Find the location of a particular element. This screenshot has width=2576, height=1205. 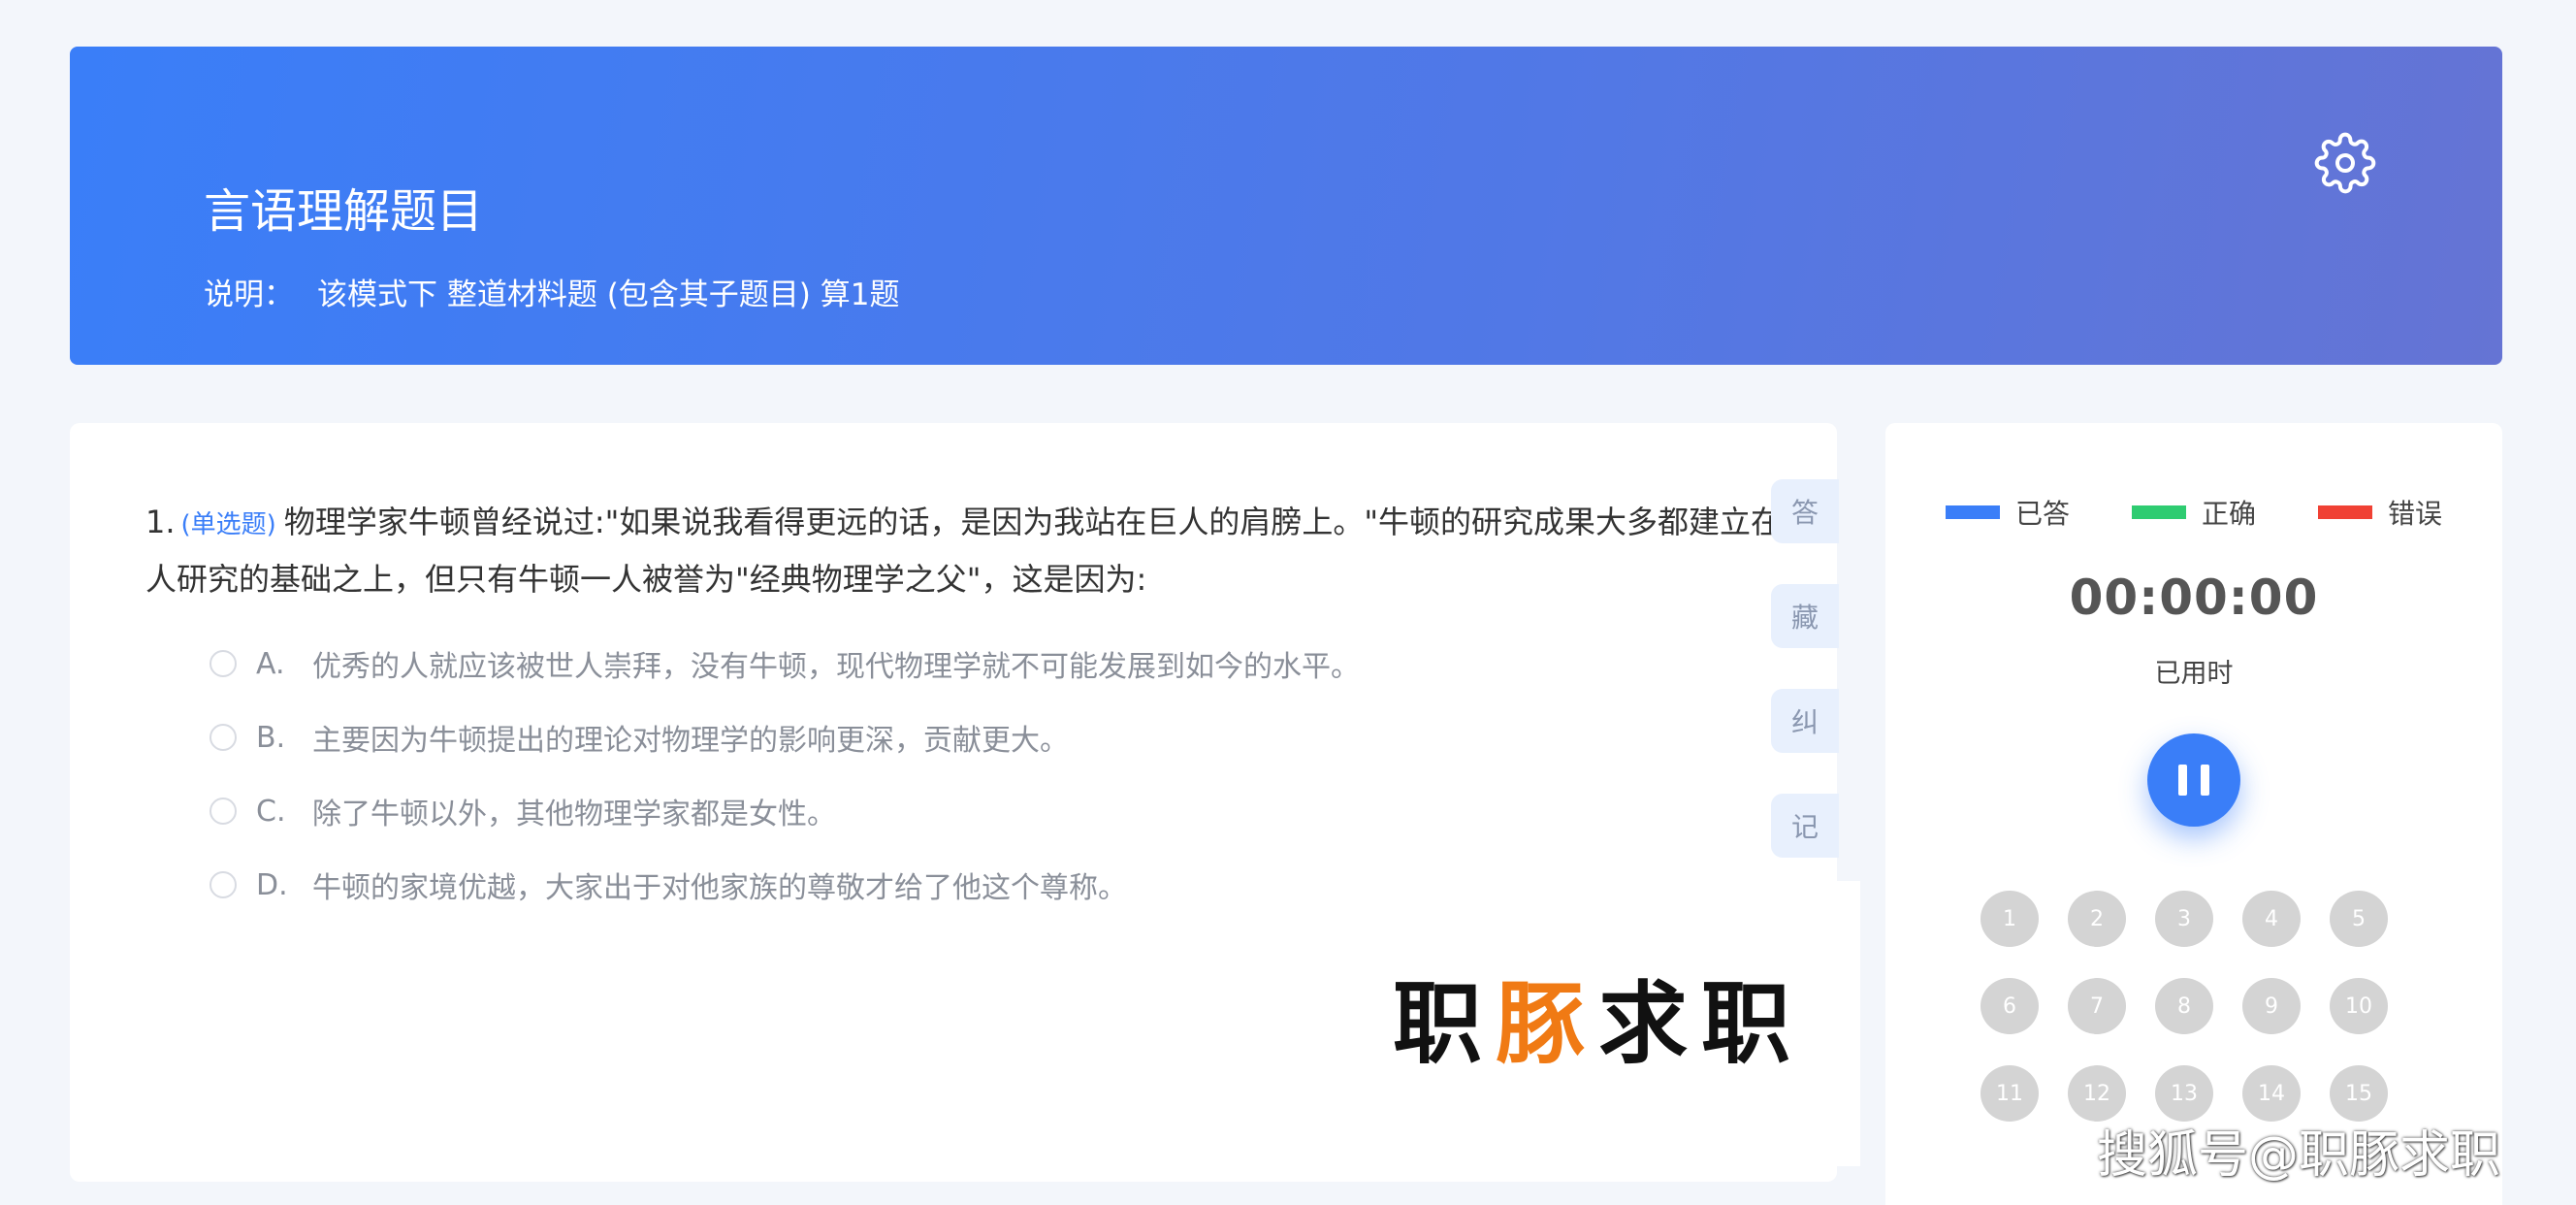

note-button: 记 is located at coordinates (1805, 826).